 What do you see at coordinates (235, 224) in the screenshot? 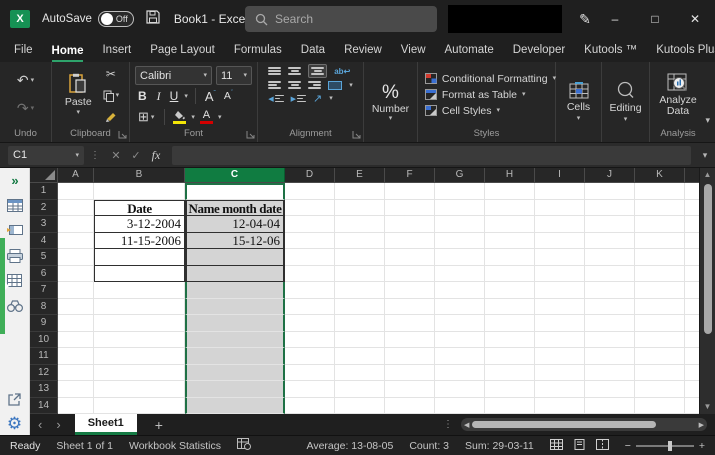
I see `cell-c3: 12-04-04` at bounding box center [235, 224].